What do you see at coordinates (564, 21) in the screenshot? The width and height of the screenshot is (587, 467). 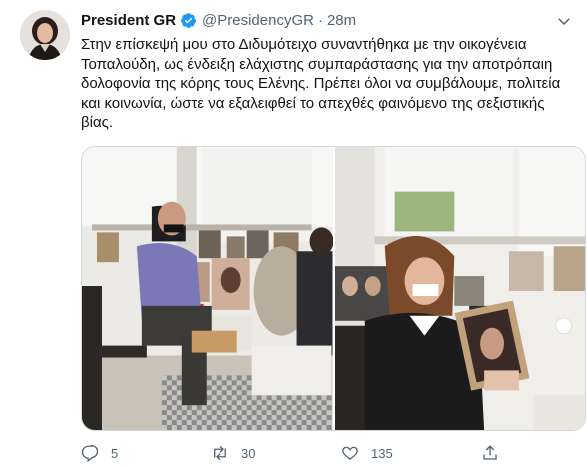 I see `chevron-down-icon` at bounding box center [564, 21].